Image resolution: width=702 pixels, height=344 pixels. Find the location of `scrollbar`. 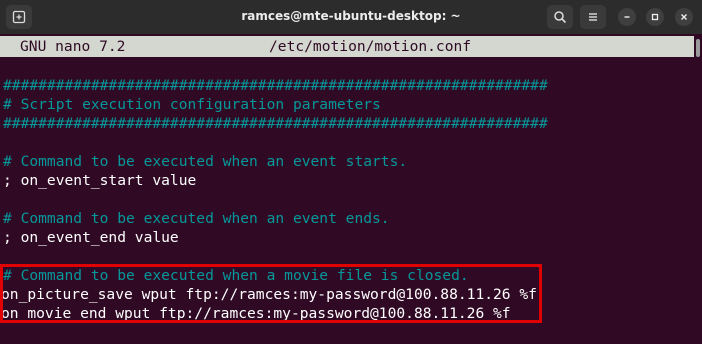

scrollbar is located at coordinates (698, 48).